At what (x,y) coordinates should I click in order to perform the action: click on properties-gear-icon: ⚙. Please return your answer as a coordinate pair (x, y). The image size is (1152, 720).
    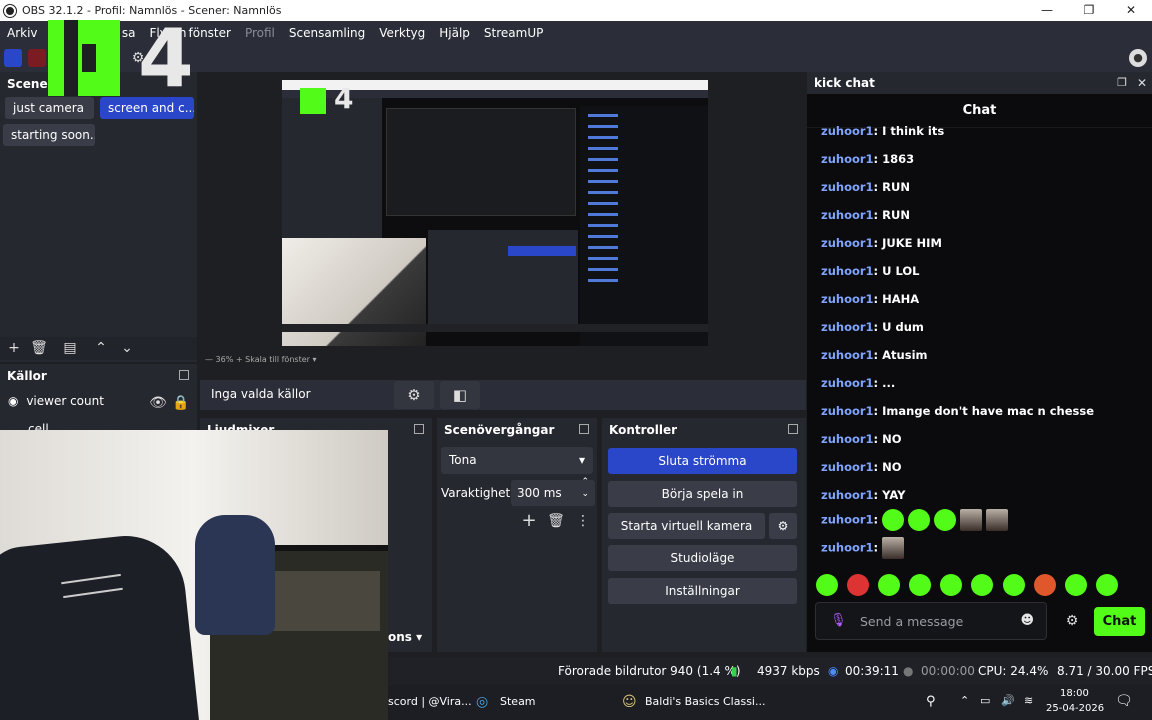
    Looking at the image, I should click on (414, 395).